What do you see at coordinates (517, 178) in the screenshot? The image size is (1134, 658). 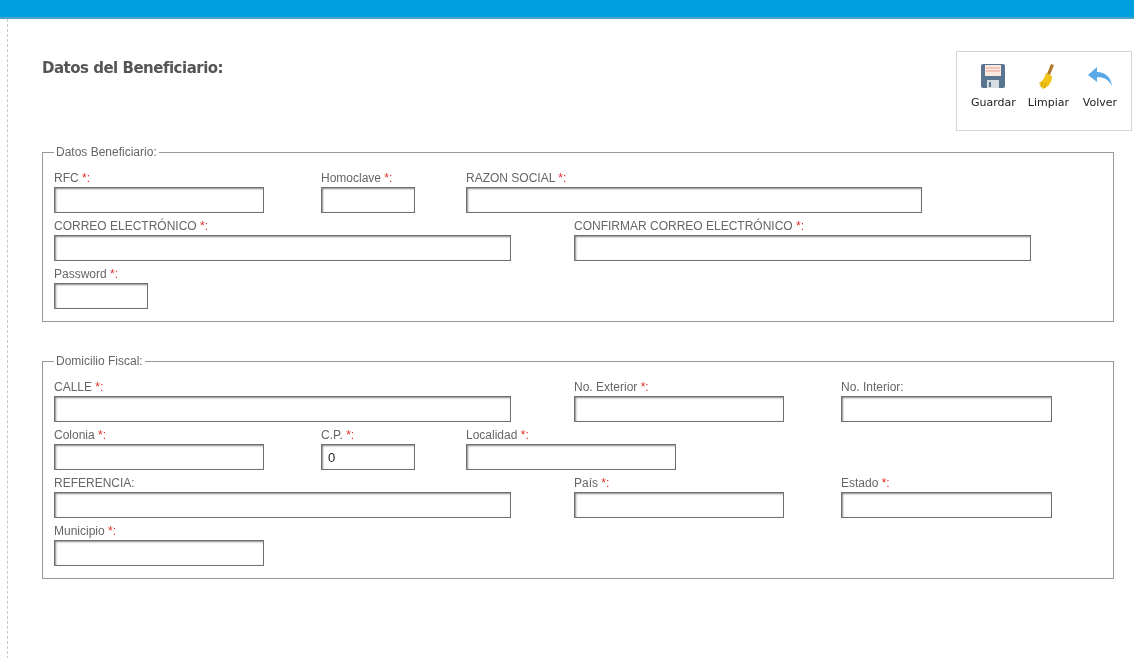 I see `field-label: RAZON SOCIAL *:` at bounding box center [517, 178].